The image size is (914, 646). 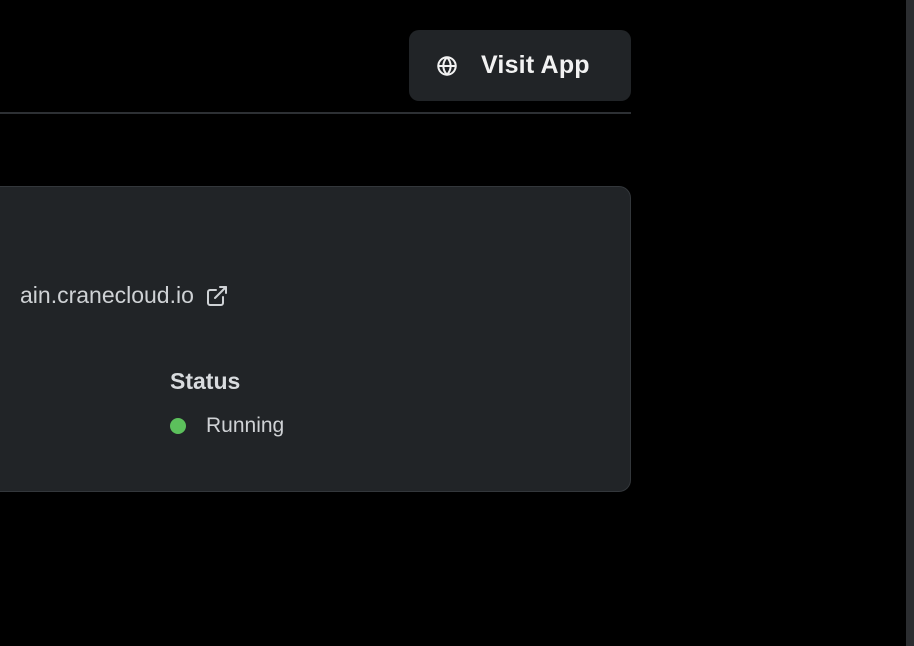 I want to click on app-url-link: ain.cranecloud.io, so click(x=124, y=295).